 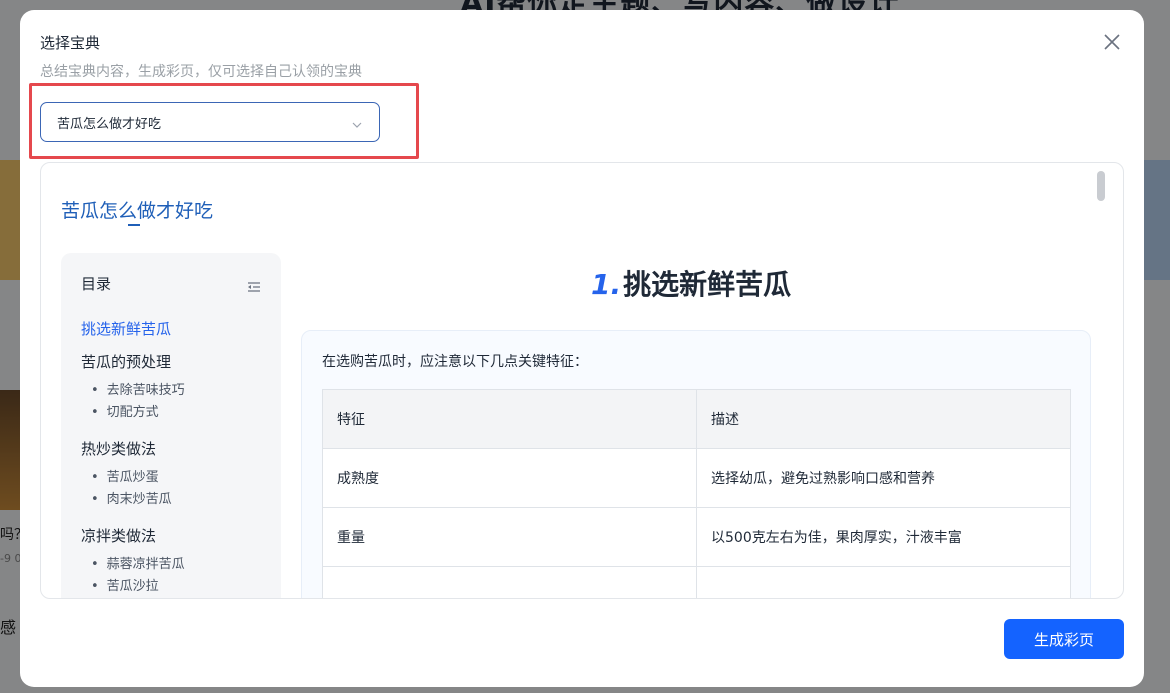 What do you see at coordinates (455, 362) in the screenshot?
I see `intro-text: 在选购苦瓜时，应注意以下几点关键特征：` at bounding box center [455, 362].